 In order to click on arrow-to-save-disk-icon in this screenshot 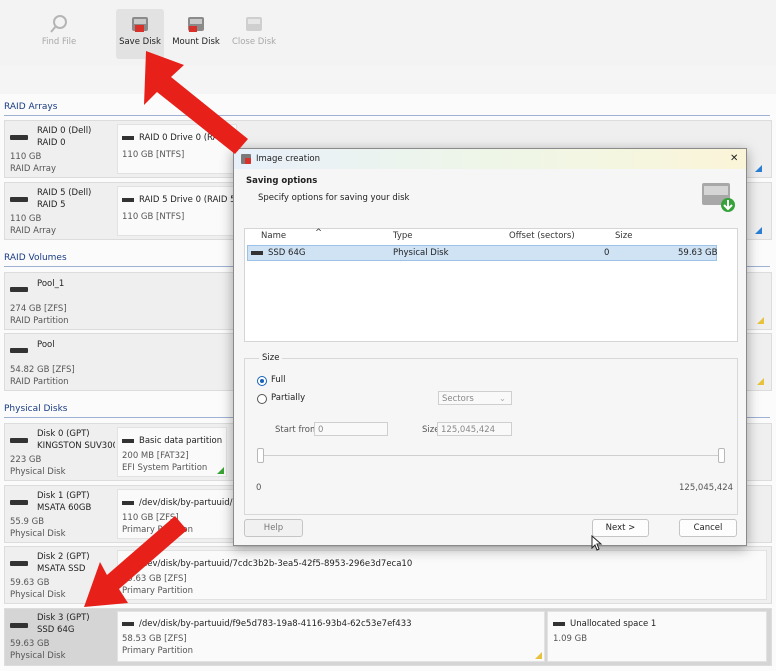, I will do `click(196, 102)`.